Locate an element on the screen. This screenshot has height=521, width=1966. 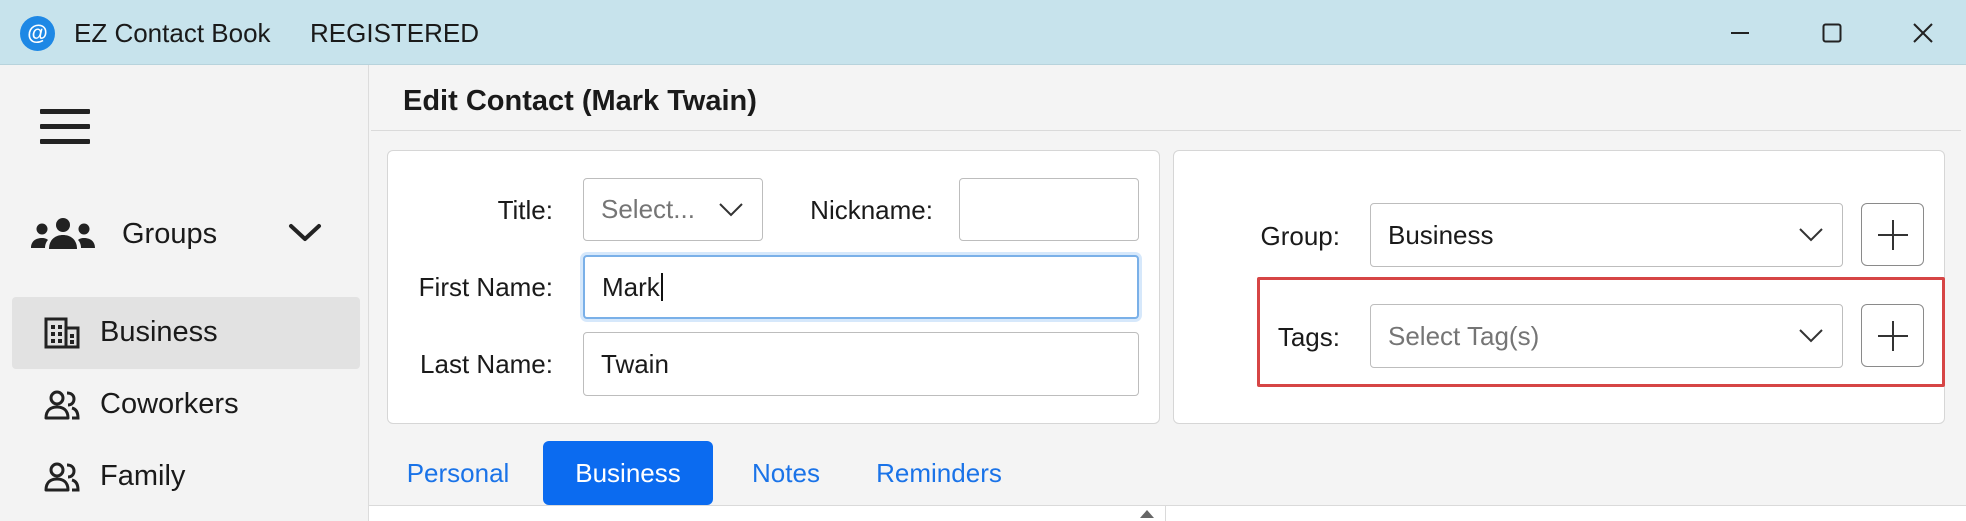
plus-icon is located at coordinates (1892, 234).